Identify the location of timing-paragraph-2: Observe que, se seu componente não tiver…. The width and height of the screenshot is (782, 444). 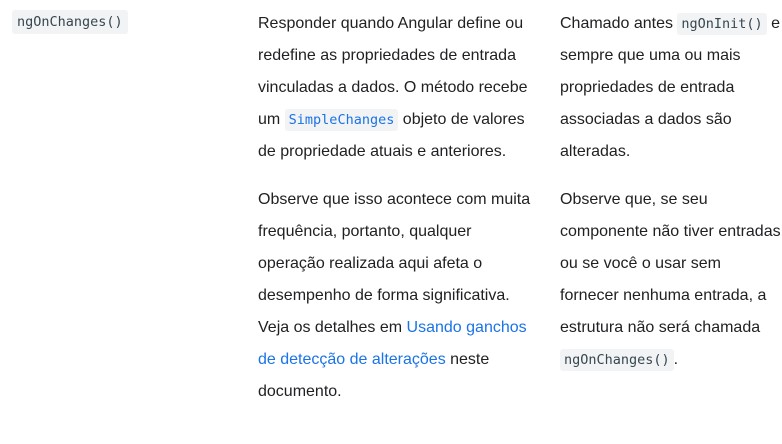
(671, 280).